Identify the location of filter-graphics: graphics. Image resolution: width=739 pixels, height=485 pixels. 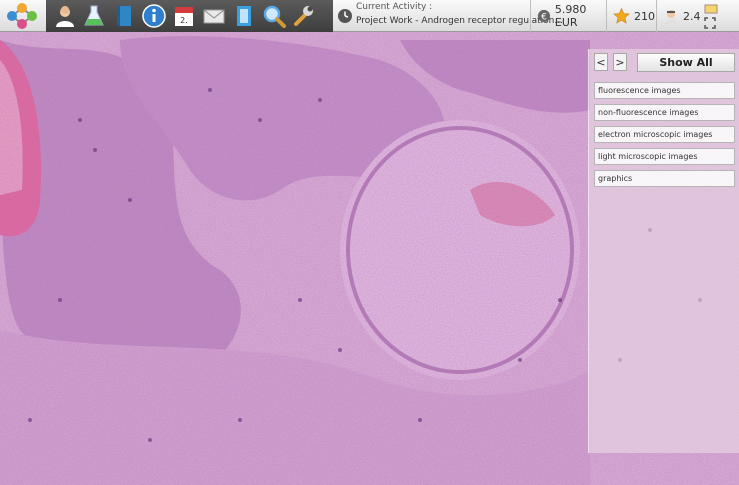
(664, 178).